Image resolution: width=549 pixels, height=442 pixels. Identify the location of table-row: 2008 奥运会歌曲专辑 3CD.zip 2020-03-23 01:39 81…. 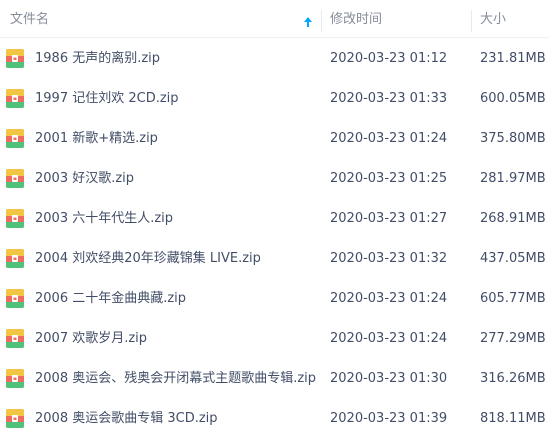
(274, 419).